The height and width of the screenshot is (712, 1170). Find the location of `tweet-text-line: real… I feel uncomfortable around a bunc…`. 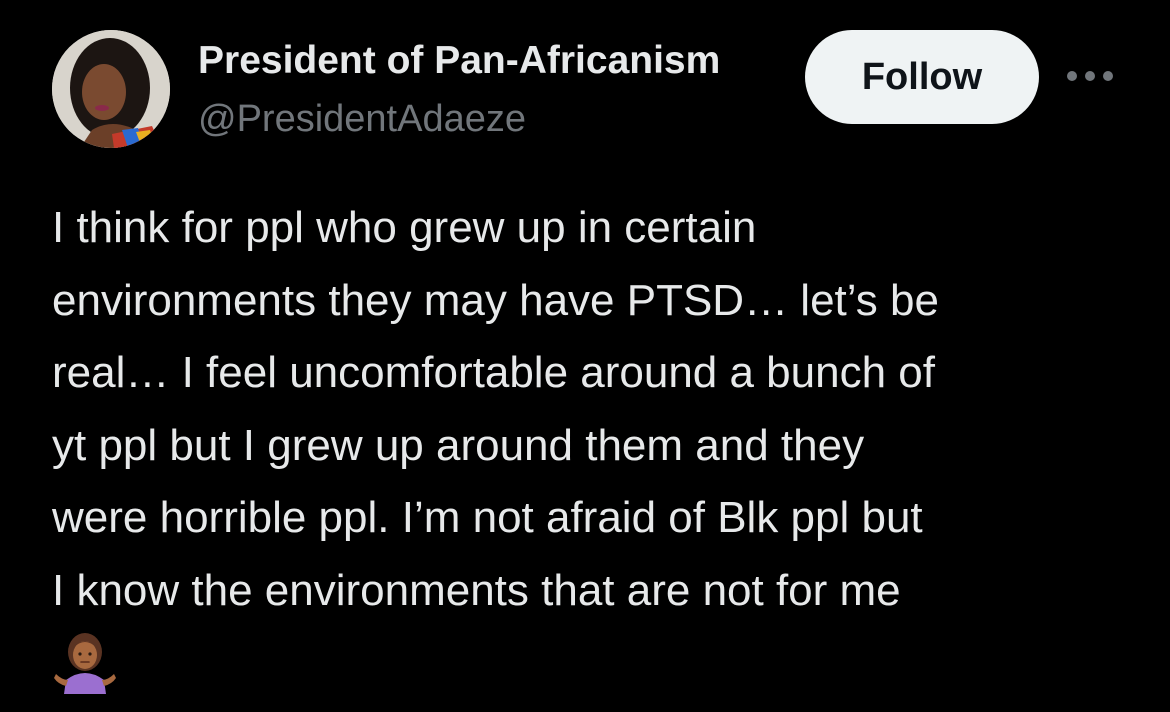

tweet-text-line: real… I feel uncomfortable around a bunc… is located at coordinates (493, 372).